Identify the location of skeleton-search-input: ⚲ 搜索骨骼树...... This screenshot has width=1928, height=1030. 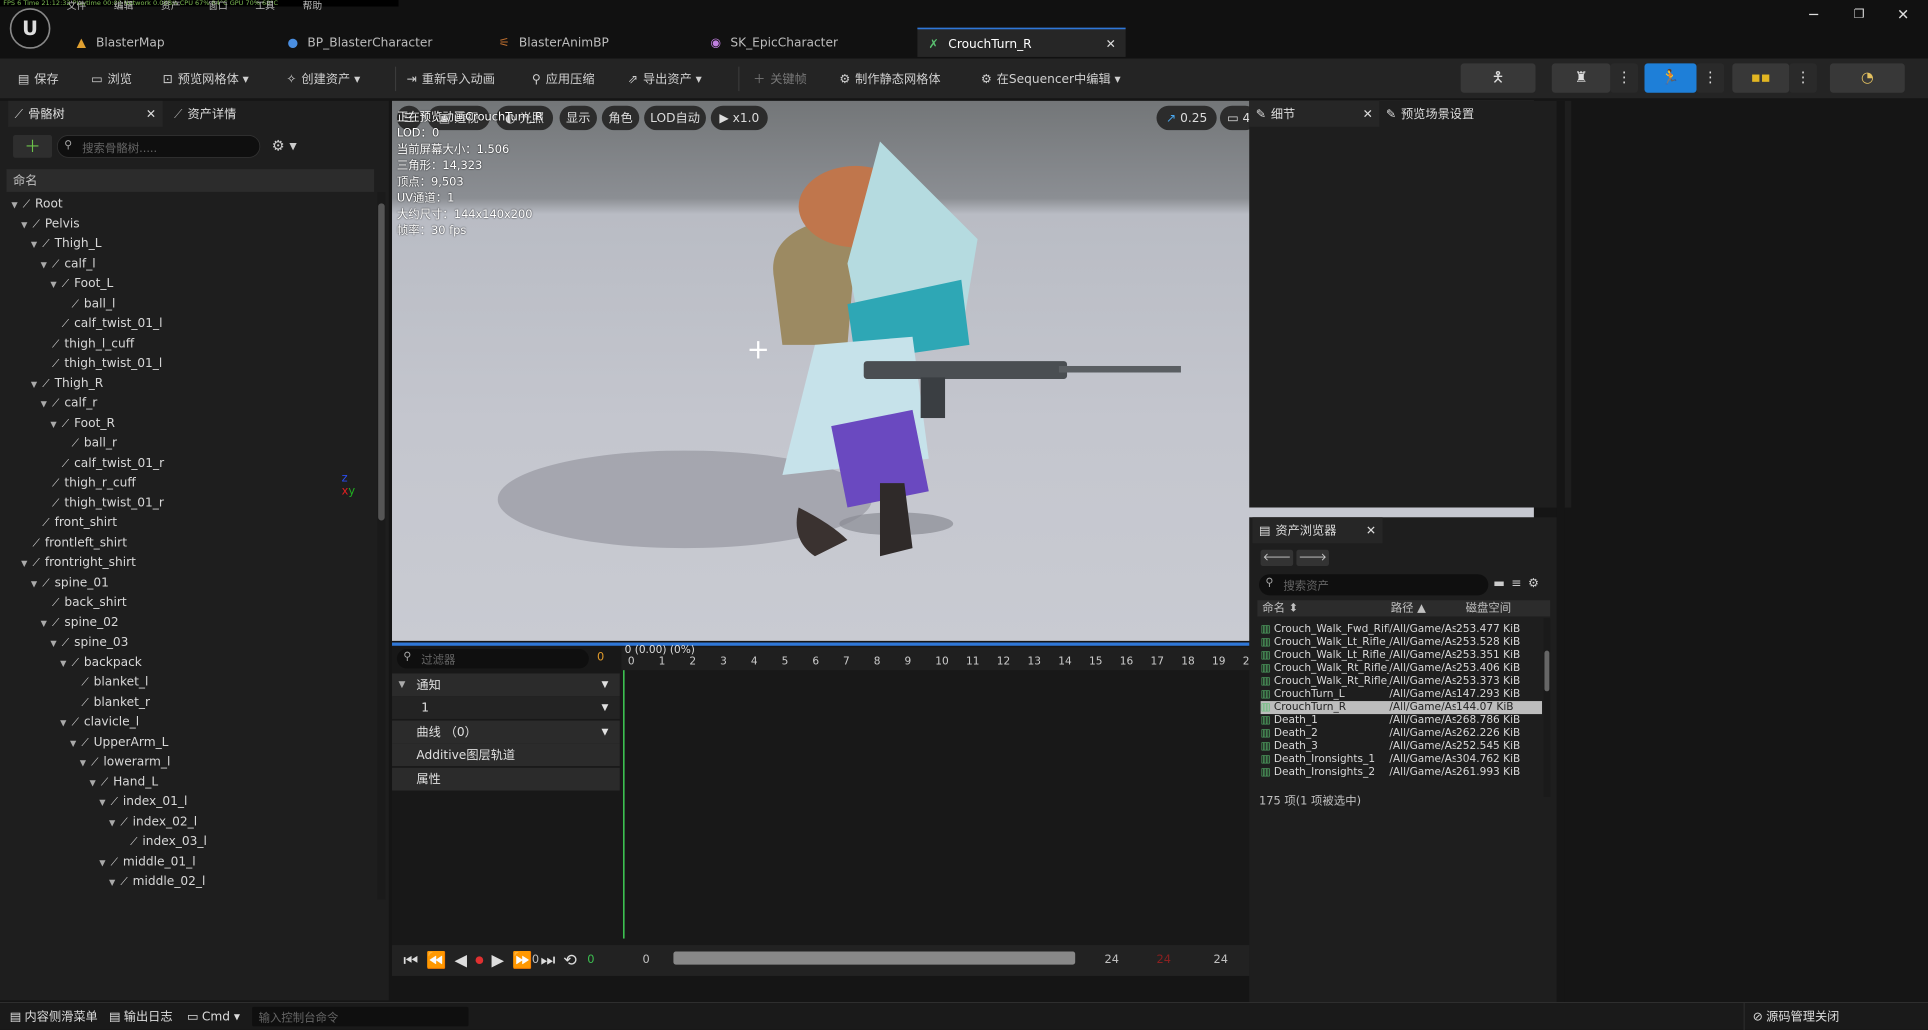
(158, 146).